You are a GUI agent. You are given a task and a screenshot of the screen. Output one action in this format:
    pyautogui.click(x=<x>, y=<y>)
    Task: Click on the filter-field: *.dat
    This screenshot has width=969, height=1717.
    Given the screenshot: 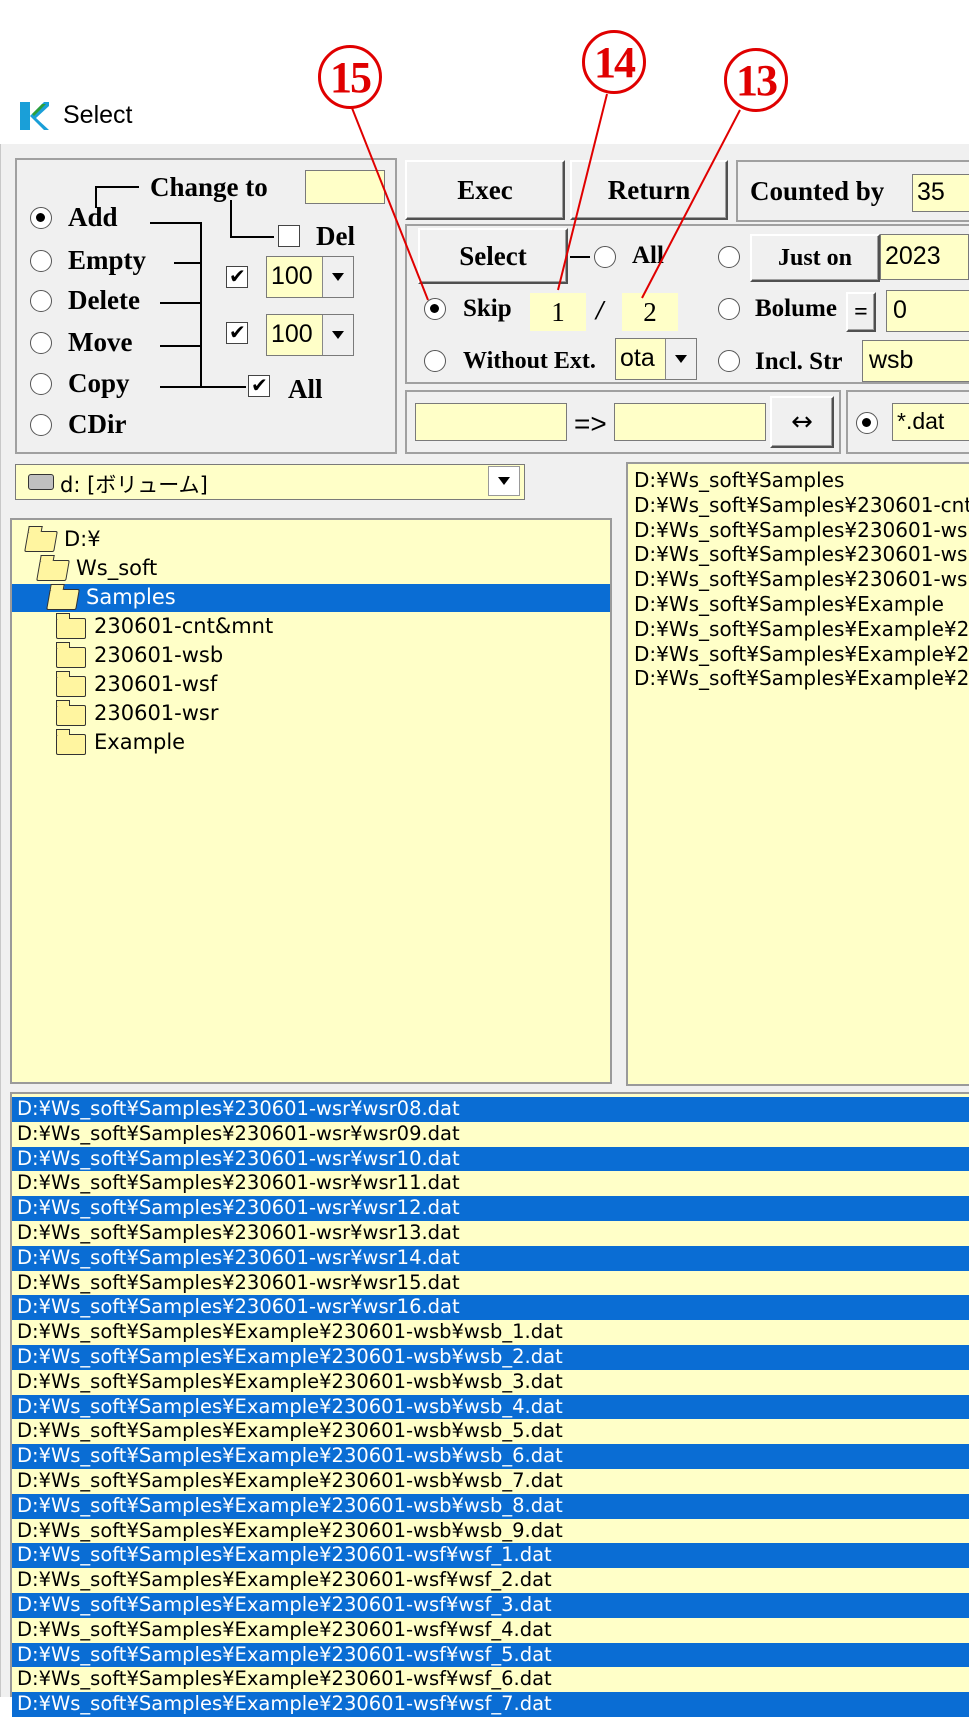 What is the action you would take?
    pyautogui.click(x=930, y=422)
    